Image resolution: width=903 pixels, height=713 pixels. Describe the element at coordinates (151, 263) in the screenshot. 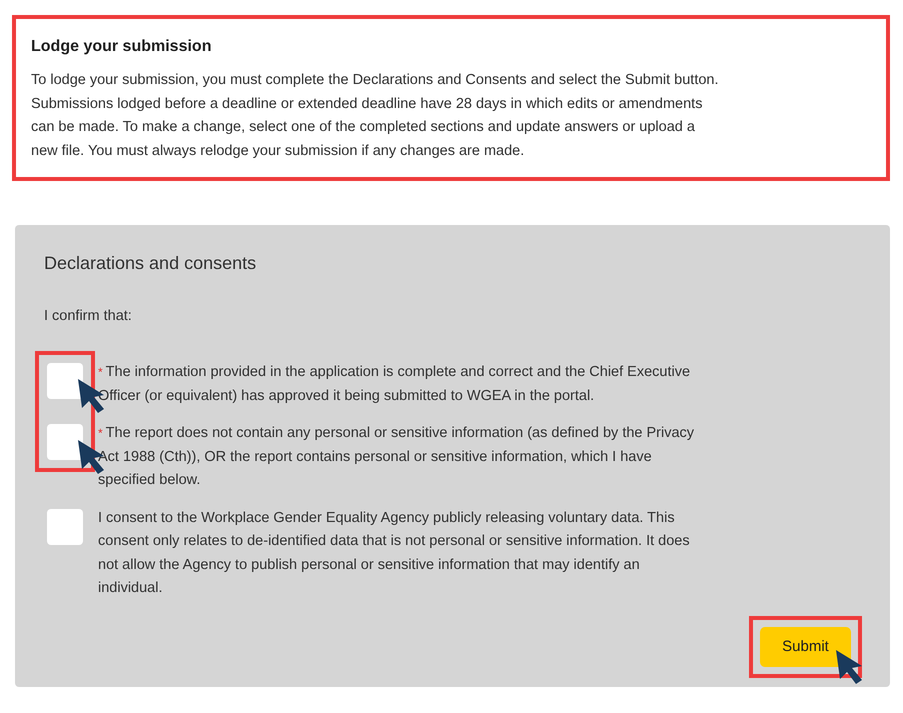

I see `section-heading: Declarations and consents` at that location.